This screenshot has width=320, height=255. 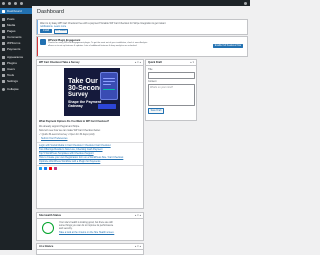 What do you see at coordinates (12, 63) in the screenshot?
I see `sidebar-item-label: Plugins` at bounding box center [12, 63].